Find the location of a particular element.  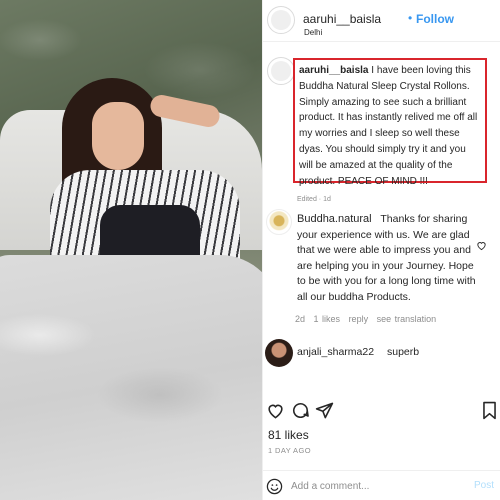

post-location: Delhi is located at coordinates (313, 32).